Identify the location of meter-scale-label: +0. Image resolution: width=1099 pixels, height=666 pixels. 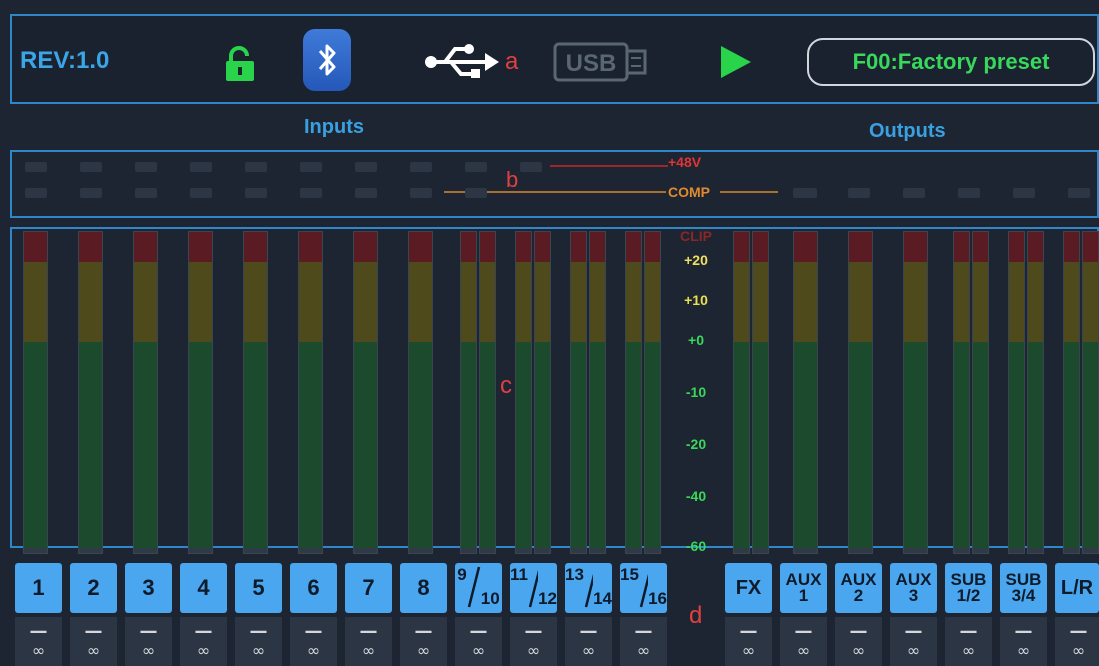
(696, 340).